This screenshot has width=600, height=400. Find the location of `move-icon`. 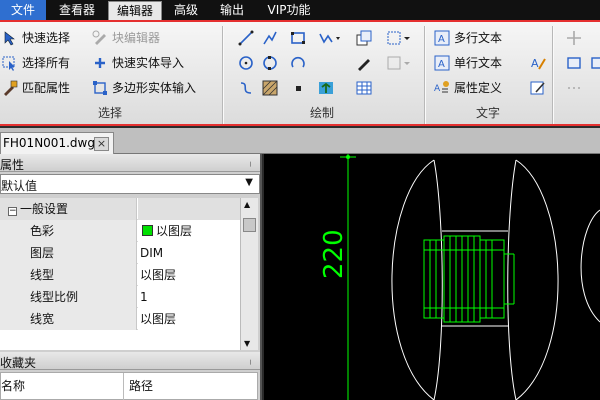

move-icon is located at coordinates (574, 38).